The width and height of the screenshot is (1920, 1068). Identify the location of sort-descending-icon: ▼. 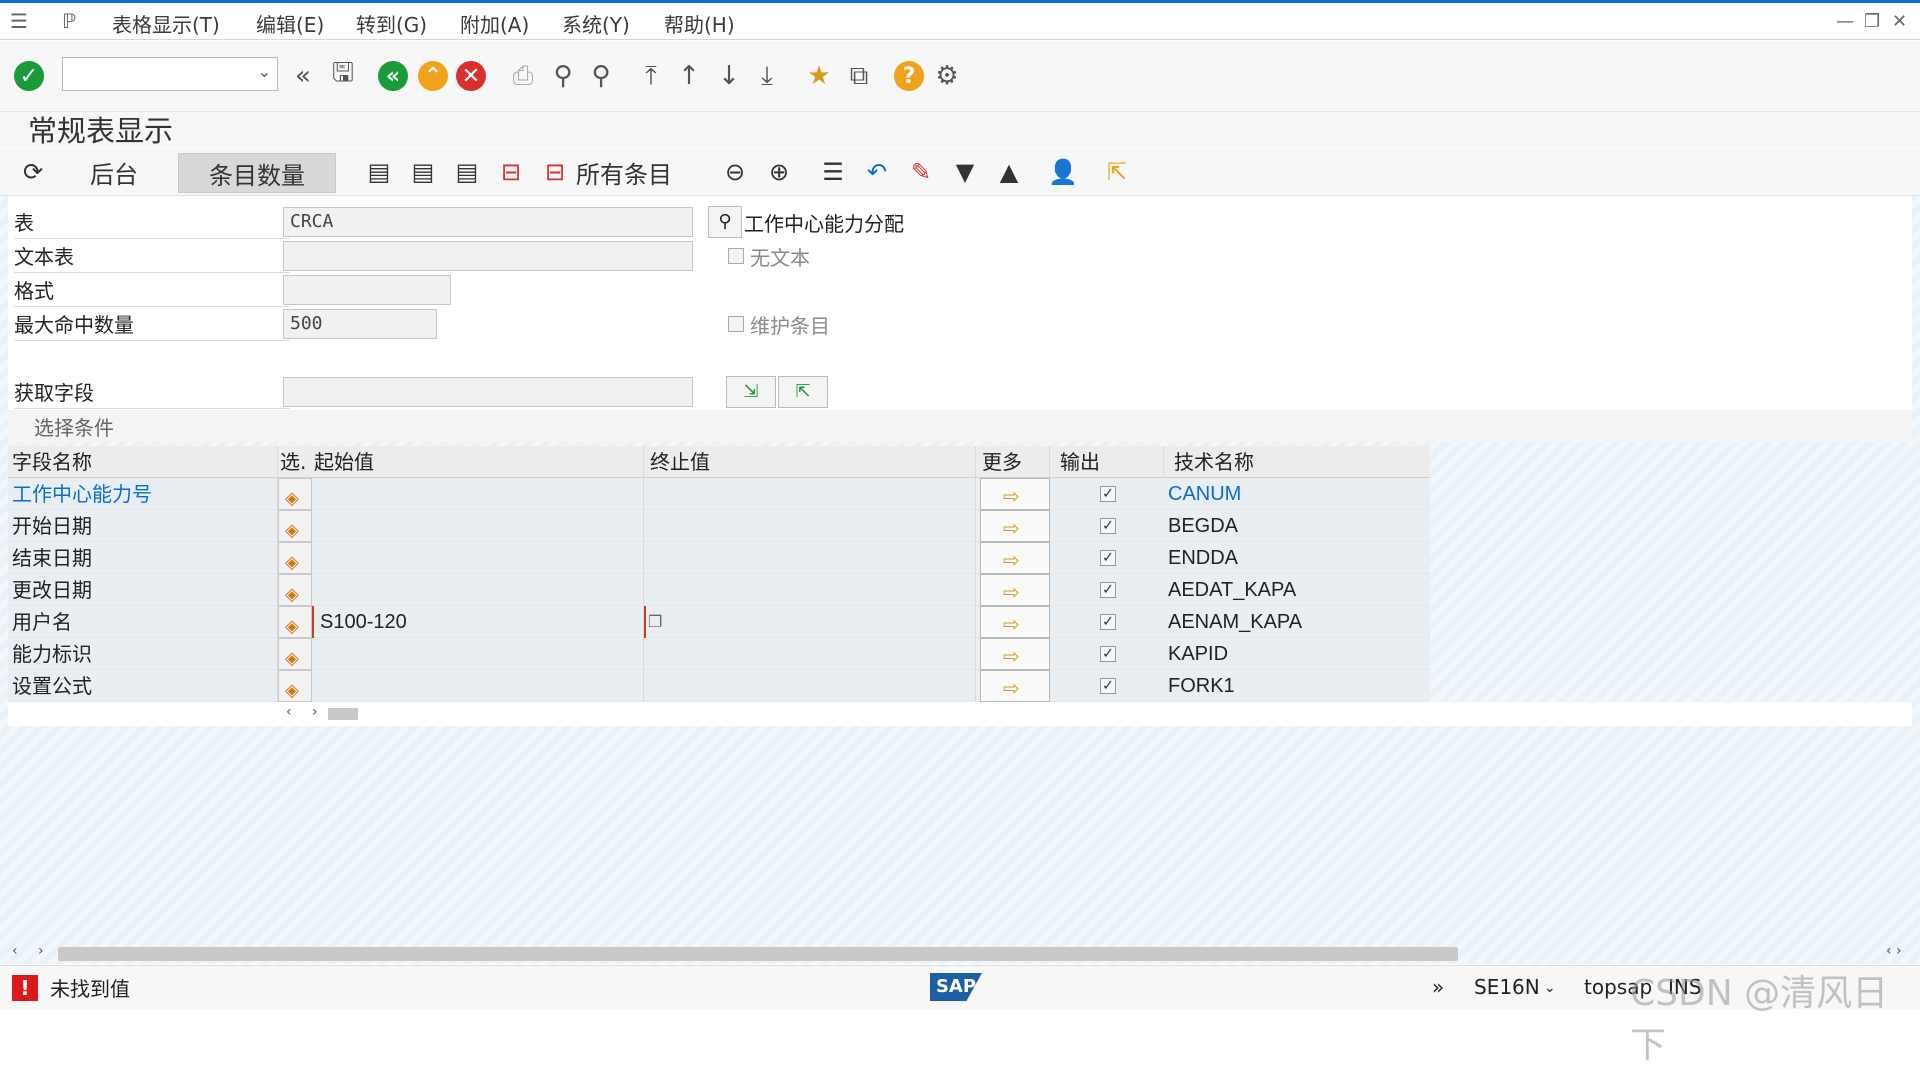
(965, 172).